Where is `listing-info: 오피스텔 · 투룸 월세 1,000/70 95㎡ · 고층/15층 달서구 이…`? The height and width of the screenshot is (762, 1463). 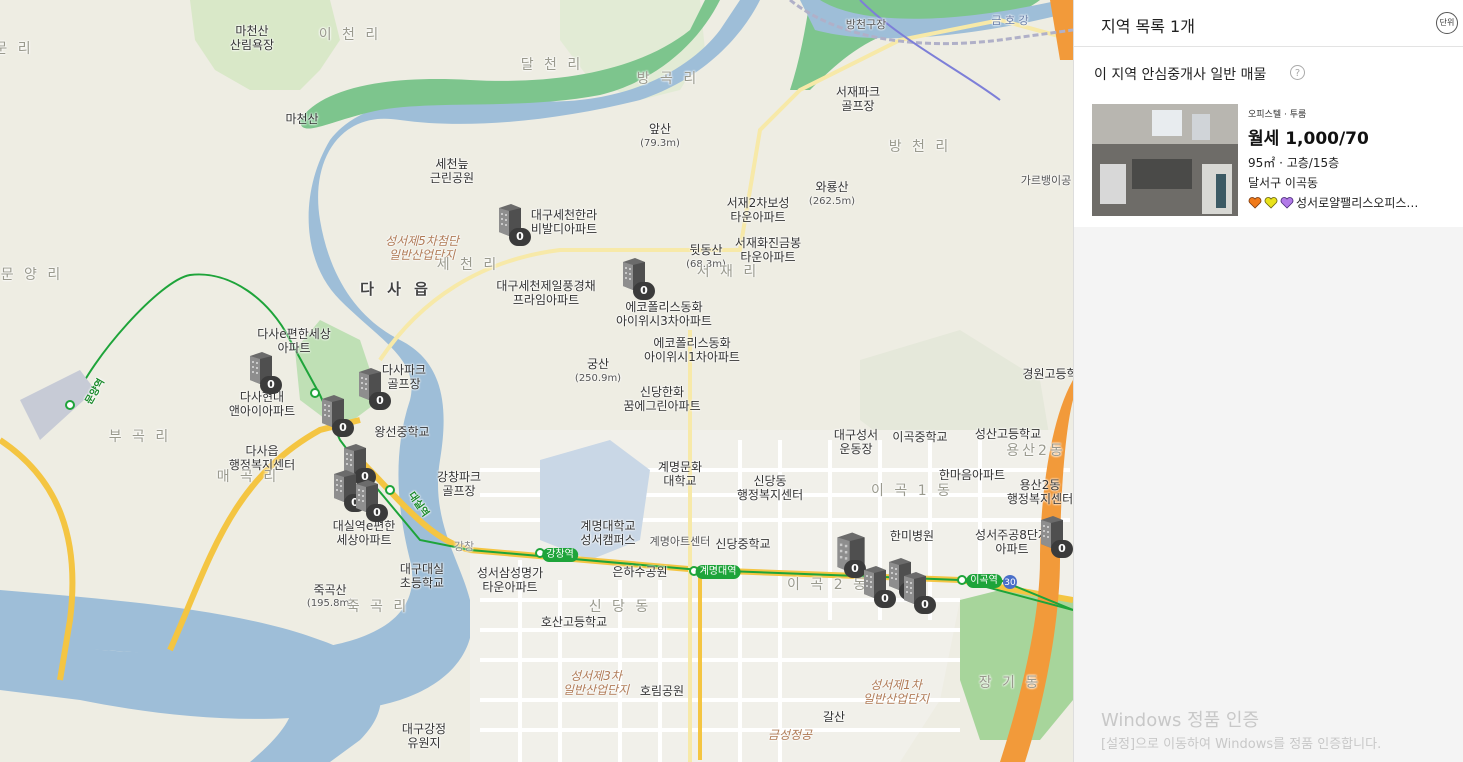 listing-info: 오피스텔 · 투룸 월세 1,000/70 95㎡ · 고층/15층 달서구 이… is located at coordinates (1353, 159).